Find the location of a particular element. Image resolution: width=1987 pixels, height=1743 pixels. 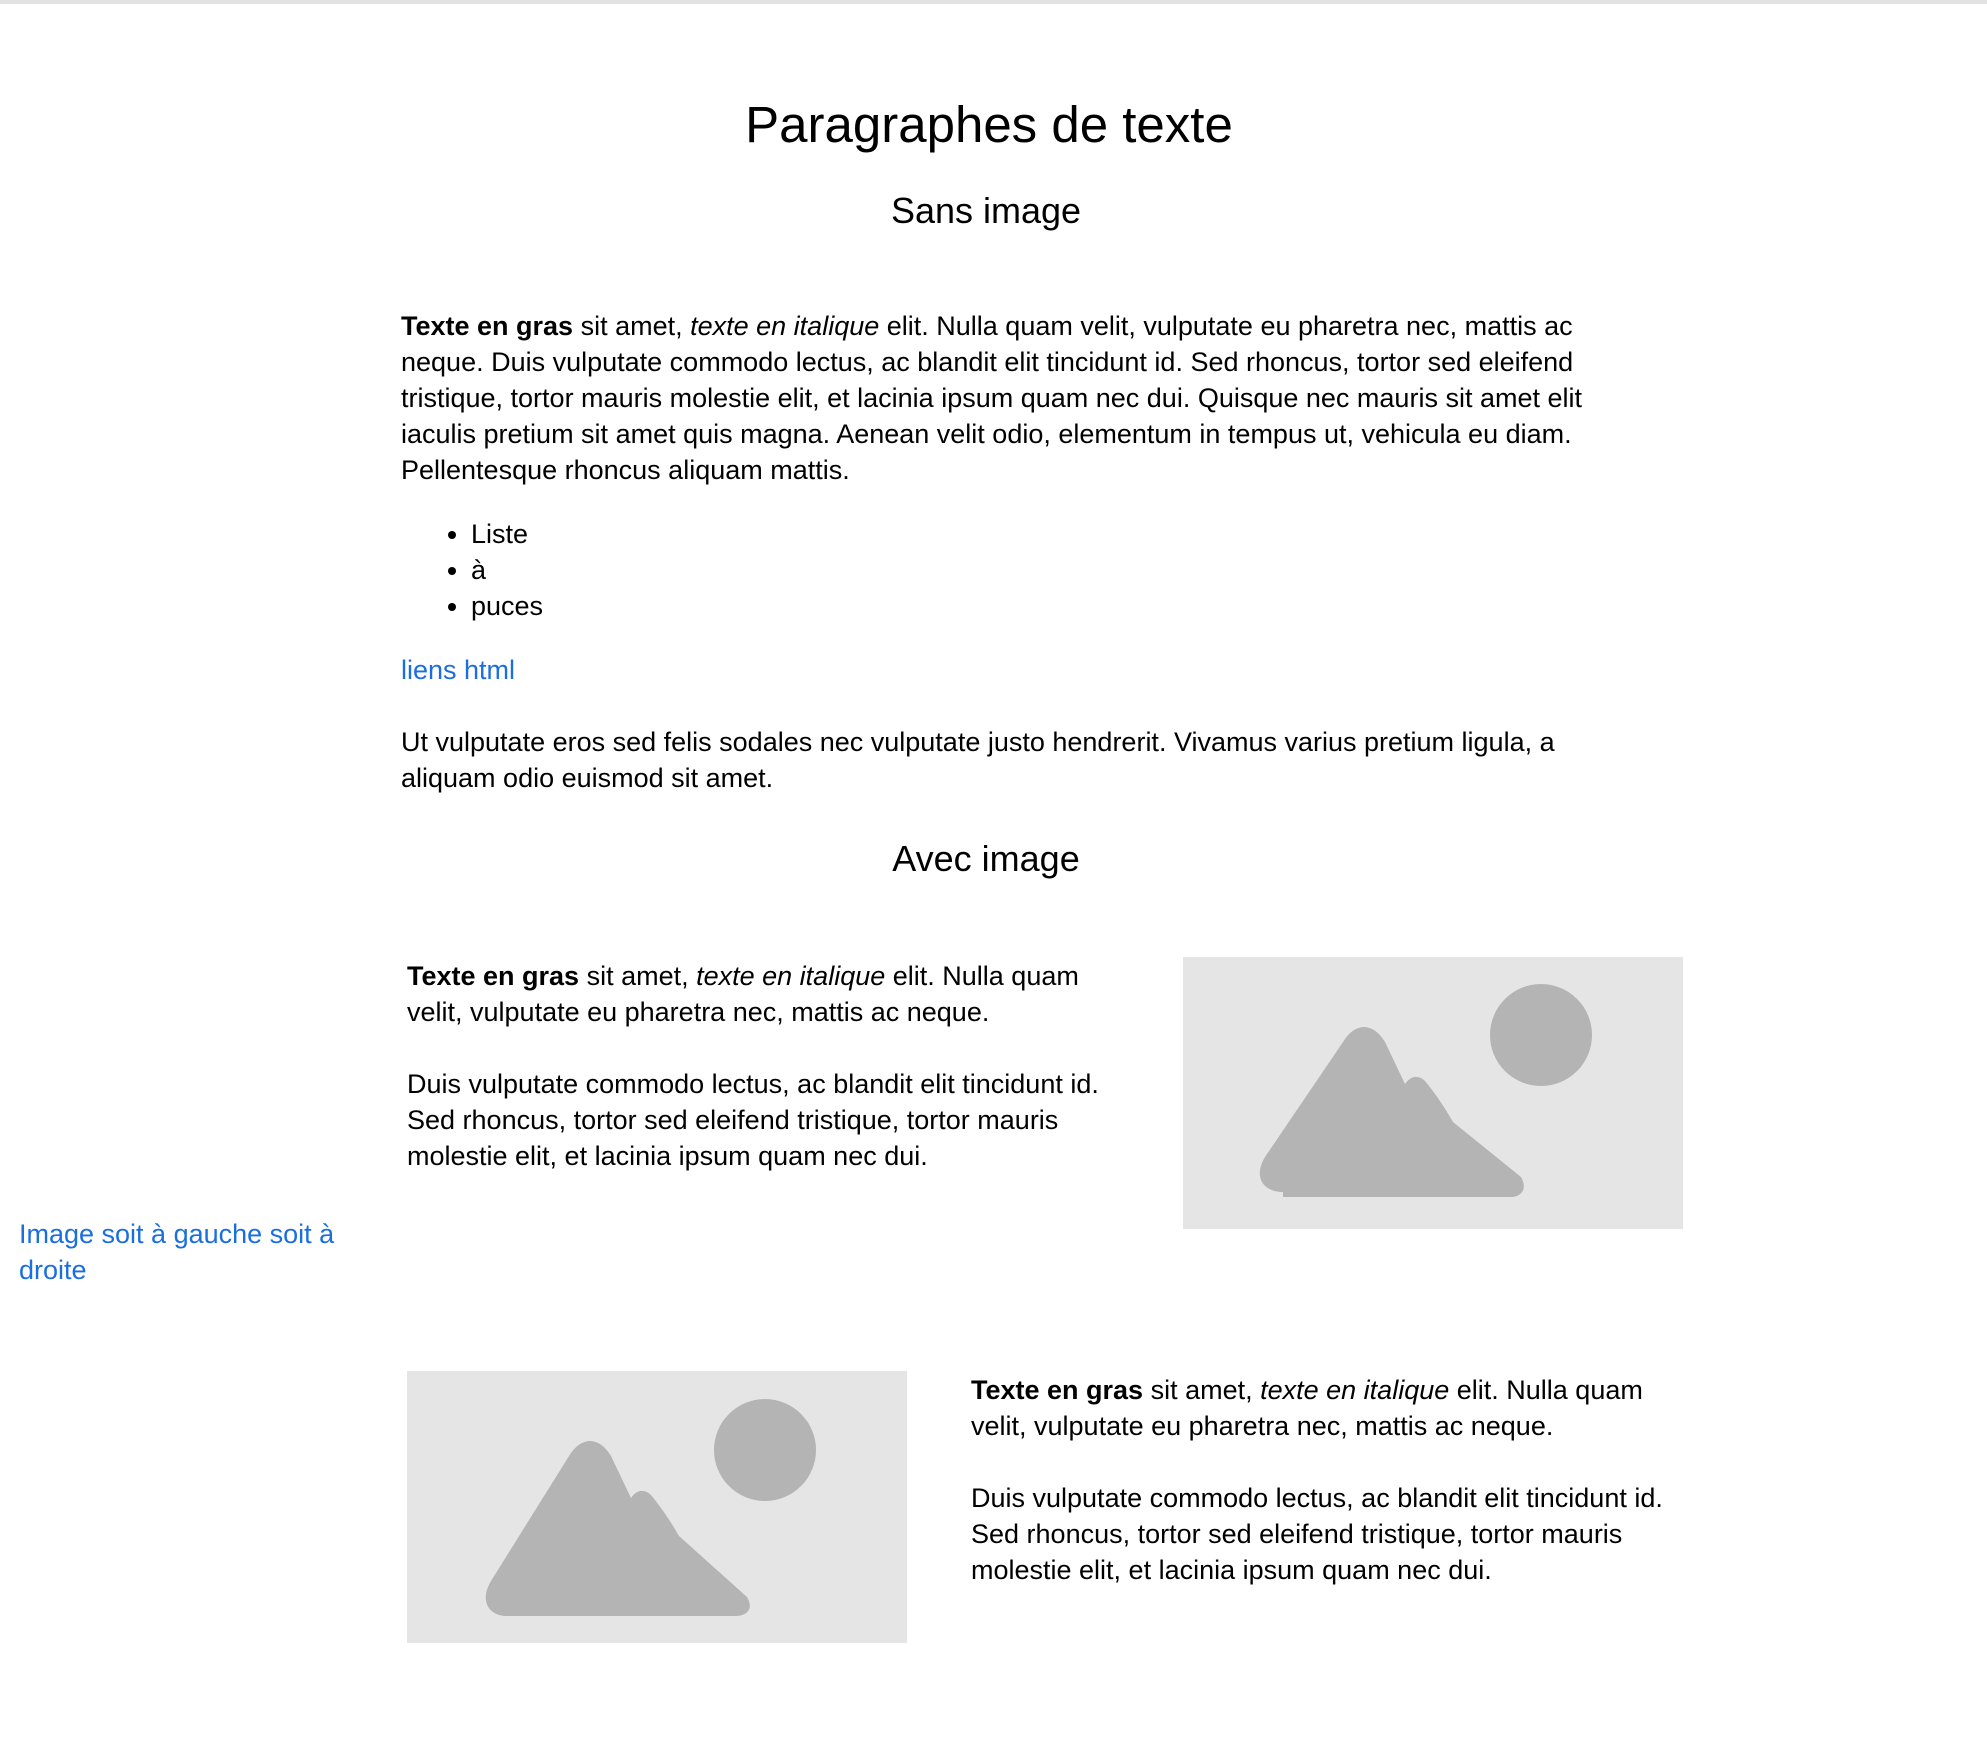

bullet-list: Liste à puces is located at coordinates (472, 570).